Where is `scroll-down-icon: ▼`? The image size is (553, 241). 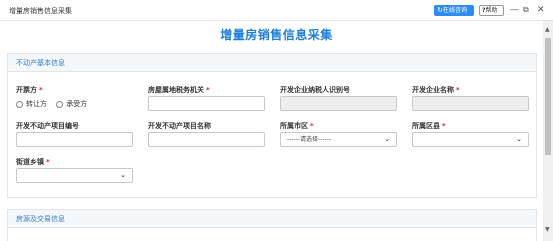 scroll-down-icon: ▼ is located at coordinates (547, 229).